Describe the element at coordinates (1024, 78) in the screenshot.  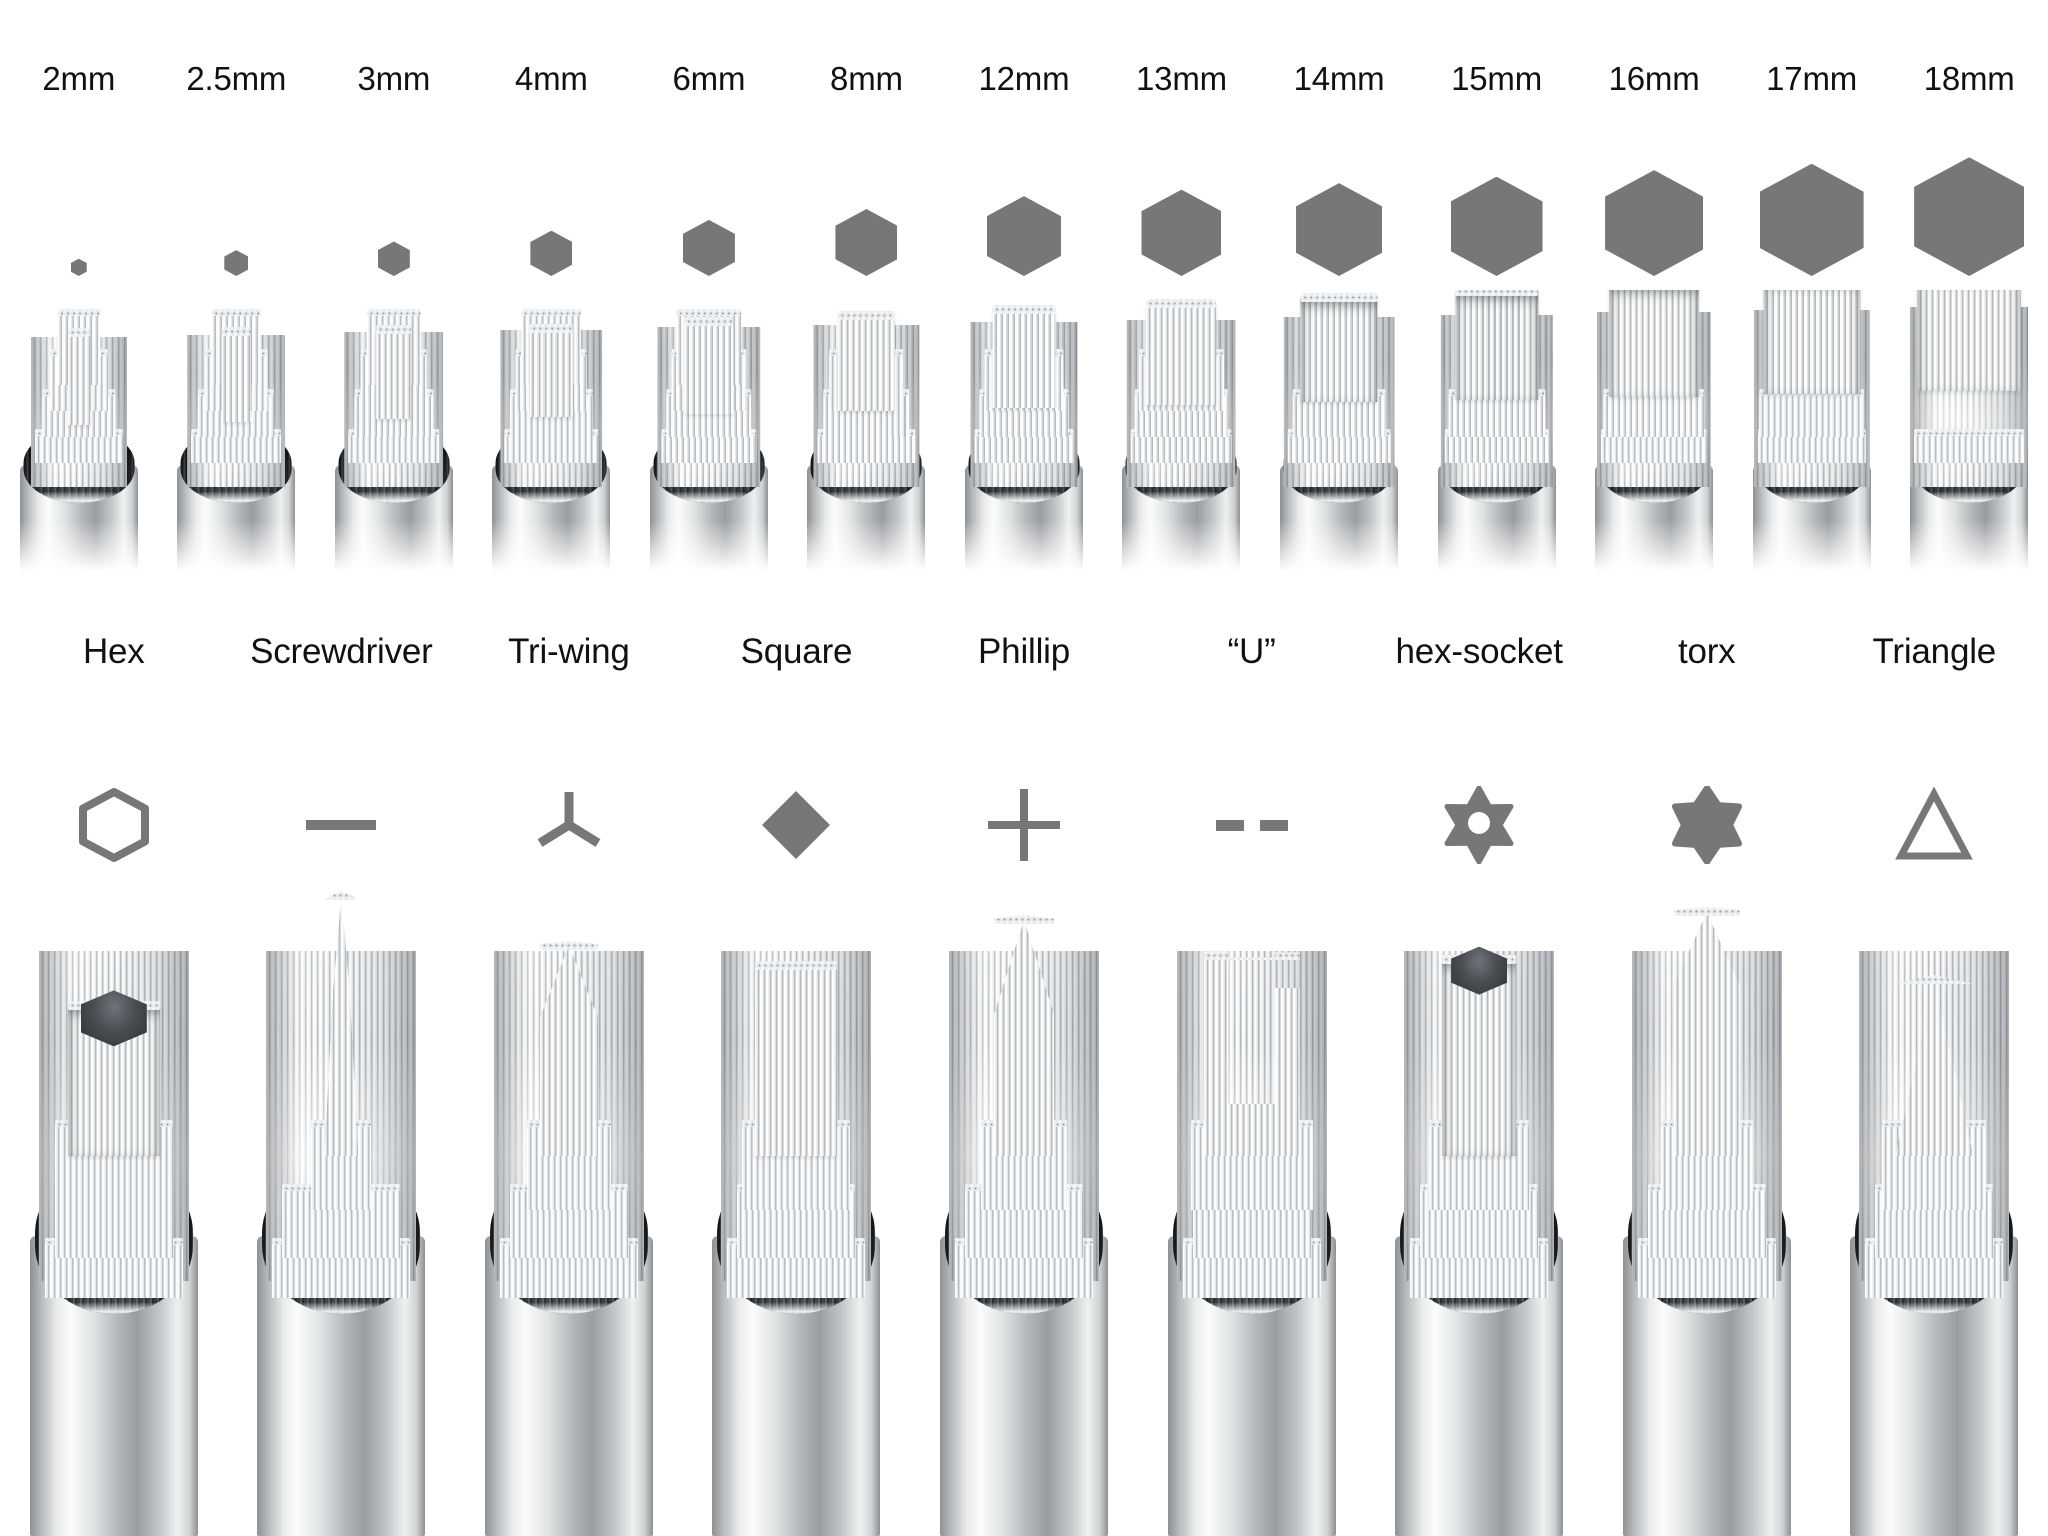
I see `size-label-12mm: 12mm` at that location.